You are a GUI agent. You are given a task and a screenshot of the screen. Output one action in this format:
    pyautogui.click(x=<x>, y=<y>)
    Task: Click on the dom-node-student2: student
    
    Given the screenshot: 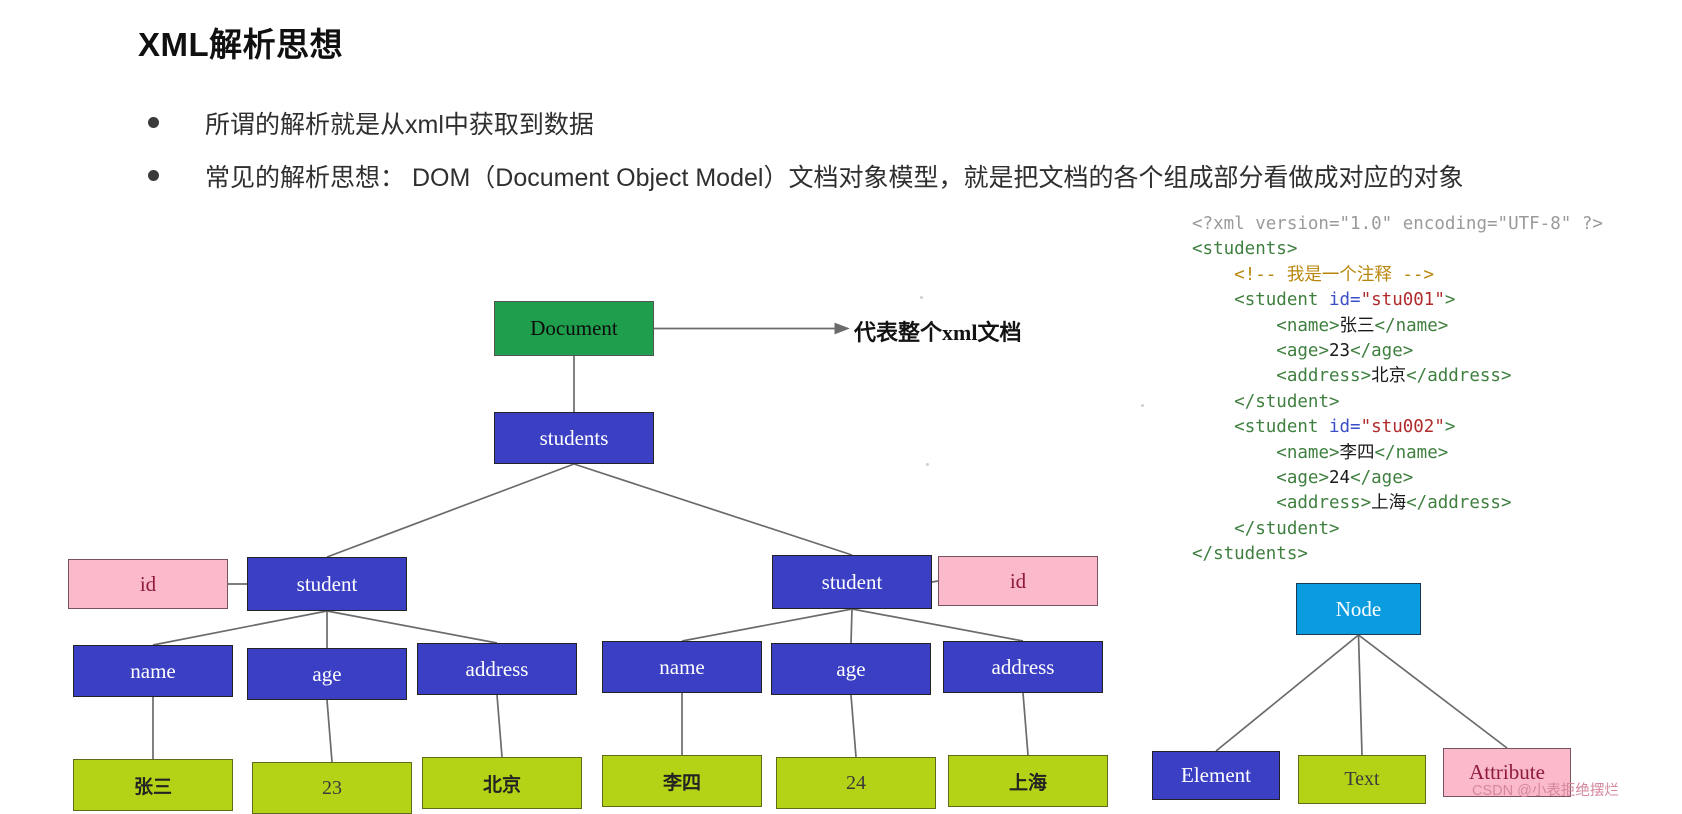 What is the action you would take?
    pyautogui.click(x=852, y=582)
    